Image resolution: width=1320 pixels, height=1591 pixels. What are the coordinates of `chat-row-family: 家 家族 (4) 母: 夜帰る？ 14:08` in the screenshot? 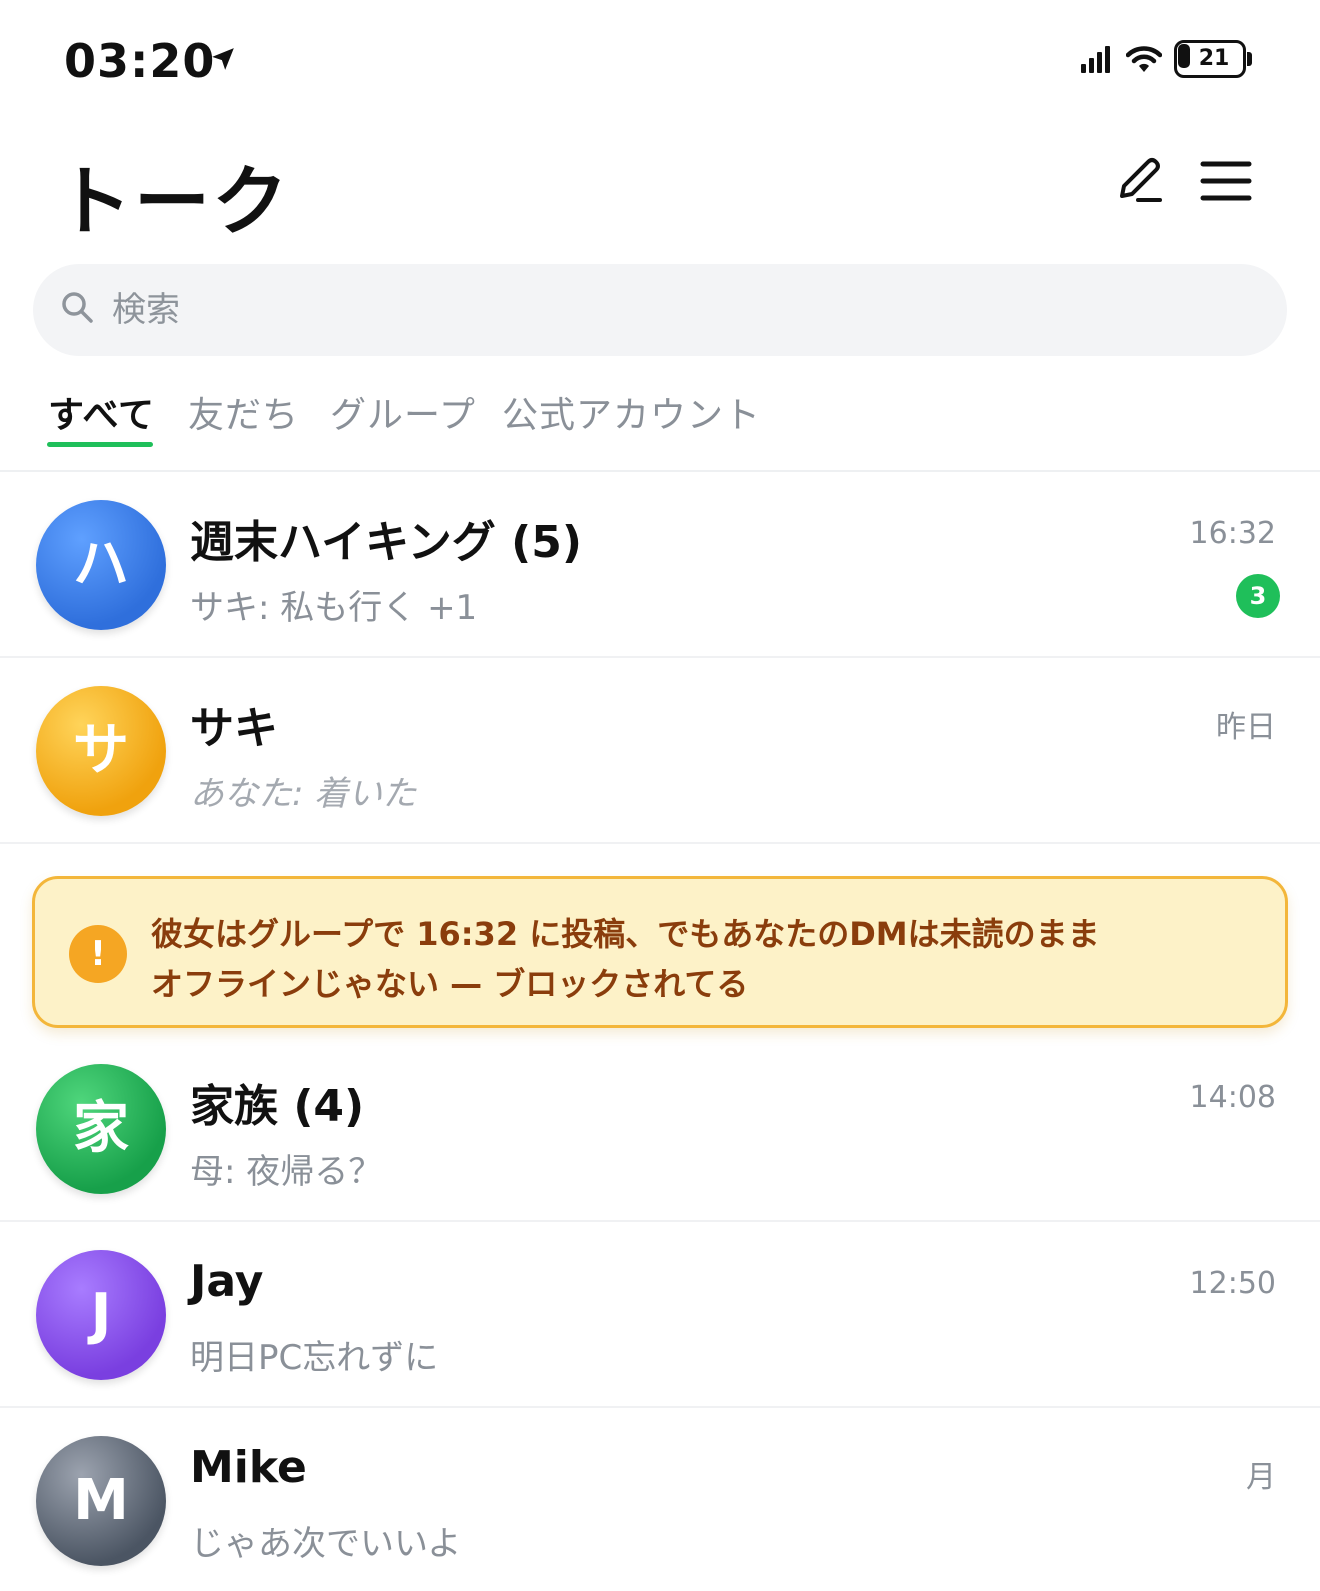 It's located at (660, 1129).